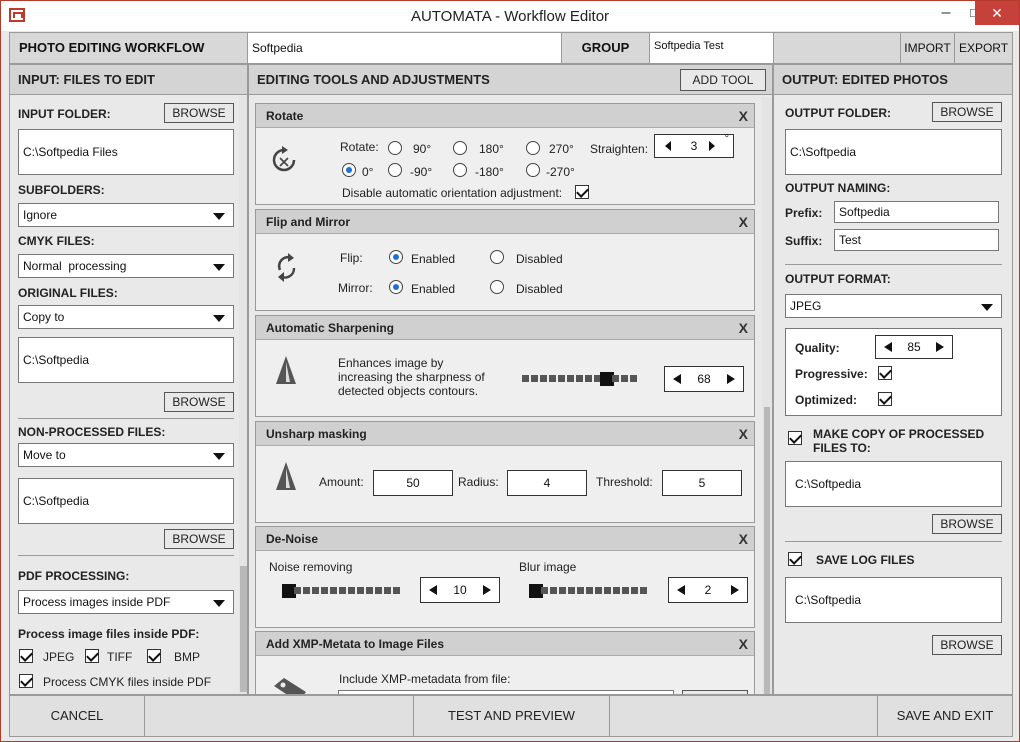 Image resolution: width=1020 pixels, height=742 pixels. I want to click on input-scrollbar, so click(243, 395).